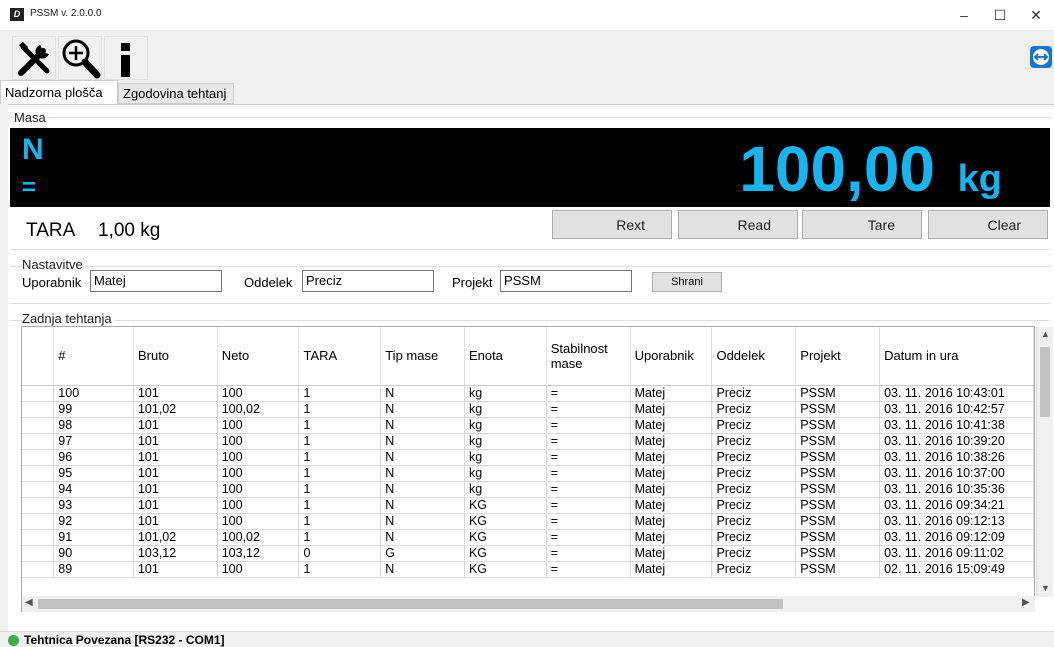  I want to click on column-header: Enota, so click(505, 356).